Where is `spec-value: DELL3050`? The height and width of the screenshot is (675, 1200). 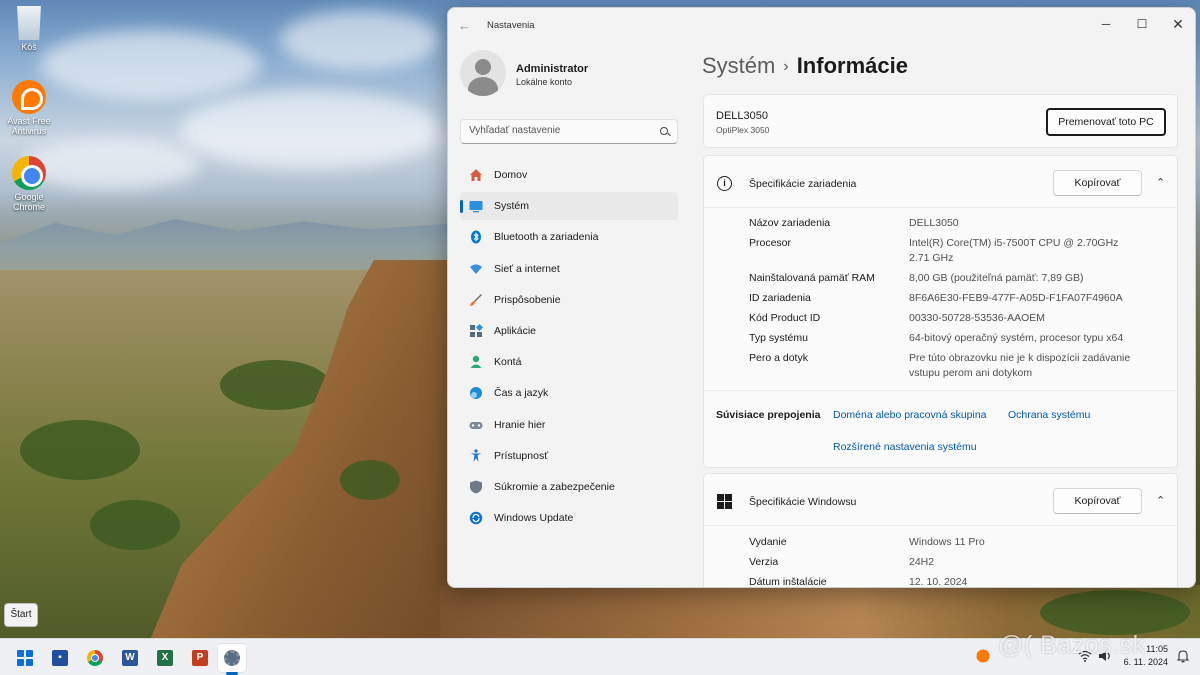 spec-value: DELL3050 is located at coordinates (934, 223).